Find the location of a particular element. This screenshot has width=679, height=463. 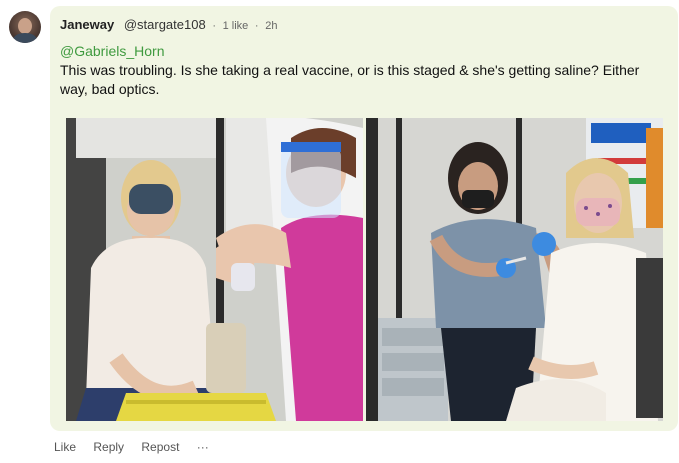

author-name: Janeway is located at coordinates (87, 24).